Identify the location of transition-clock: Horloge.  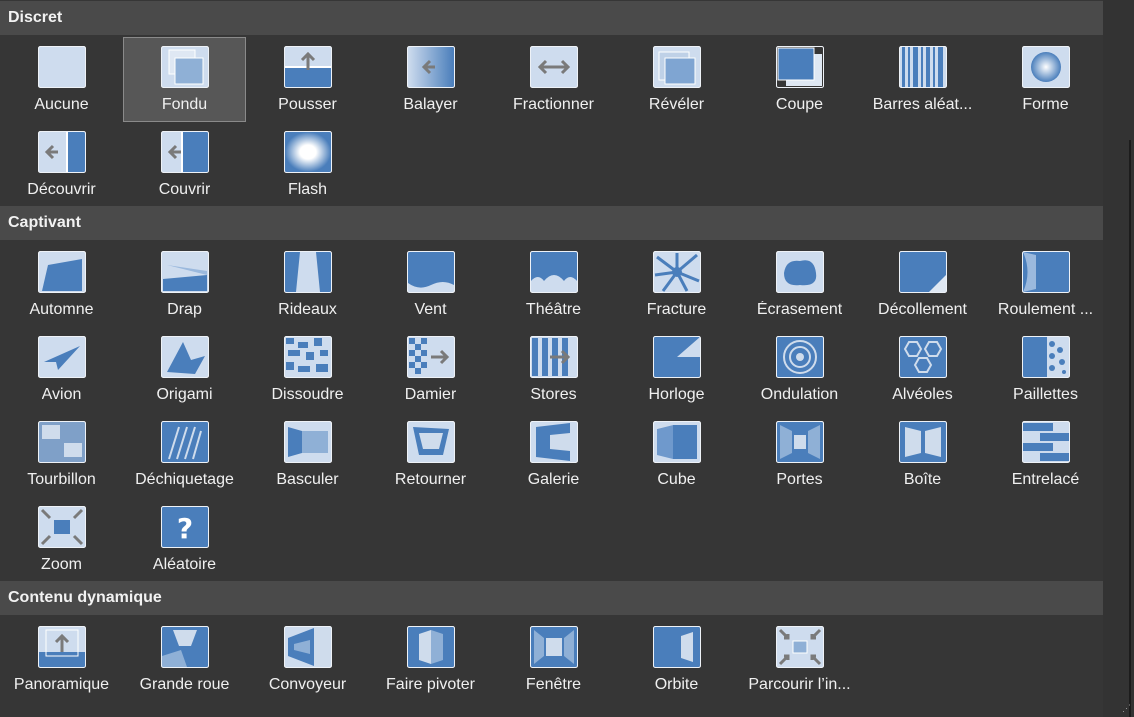
(676, 369).